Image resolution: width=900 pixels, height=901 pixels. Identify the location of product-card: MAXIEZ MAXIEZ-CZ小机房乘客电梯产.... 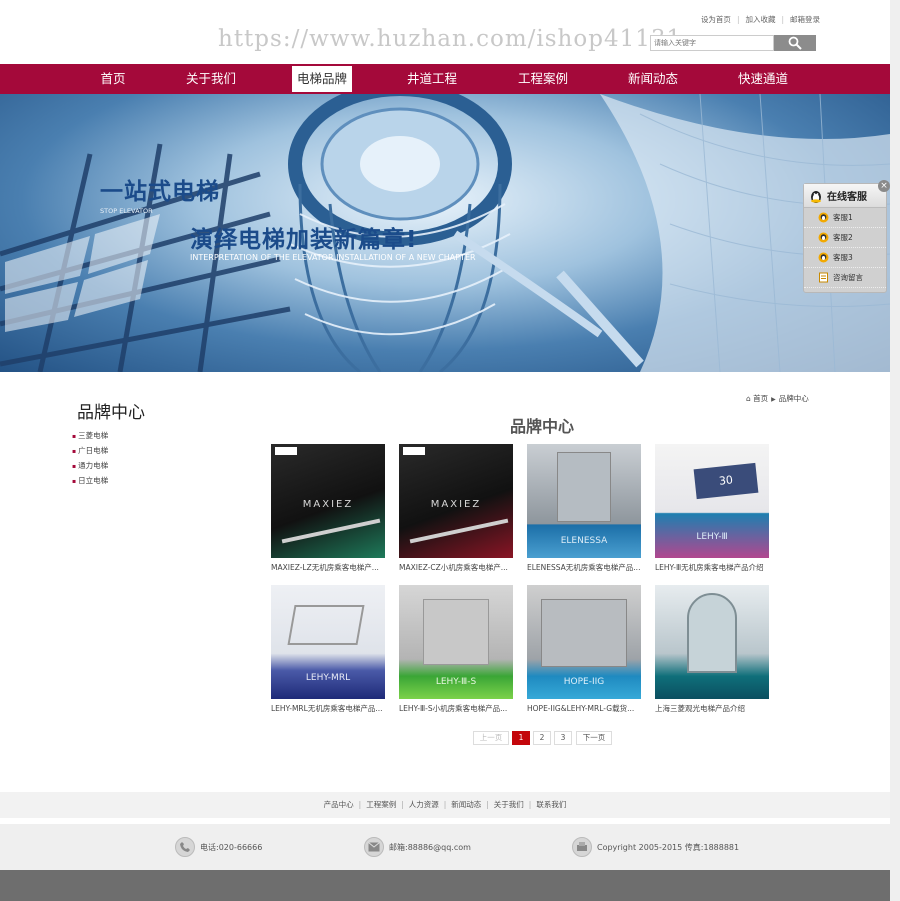
(456, 508).